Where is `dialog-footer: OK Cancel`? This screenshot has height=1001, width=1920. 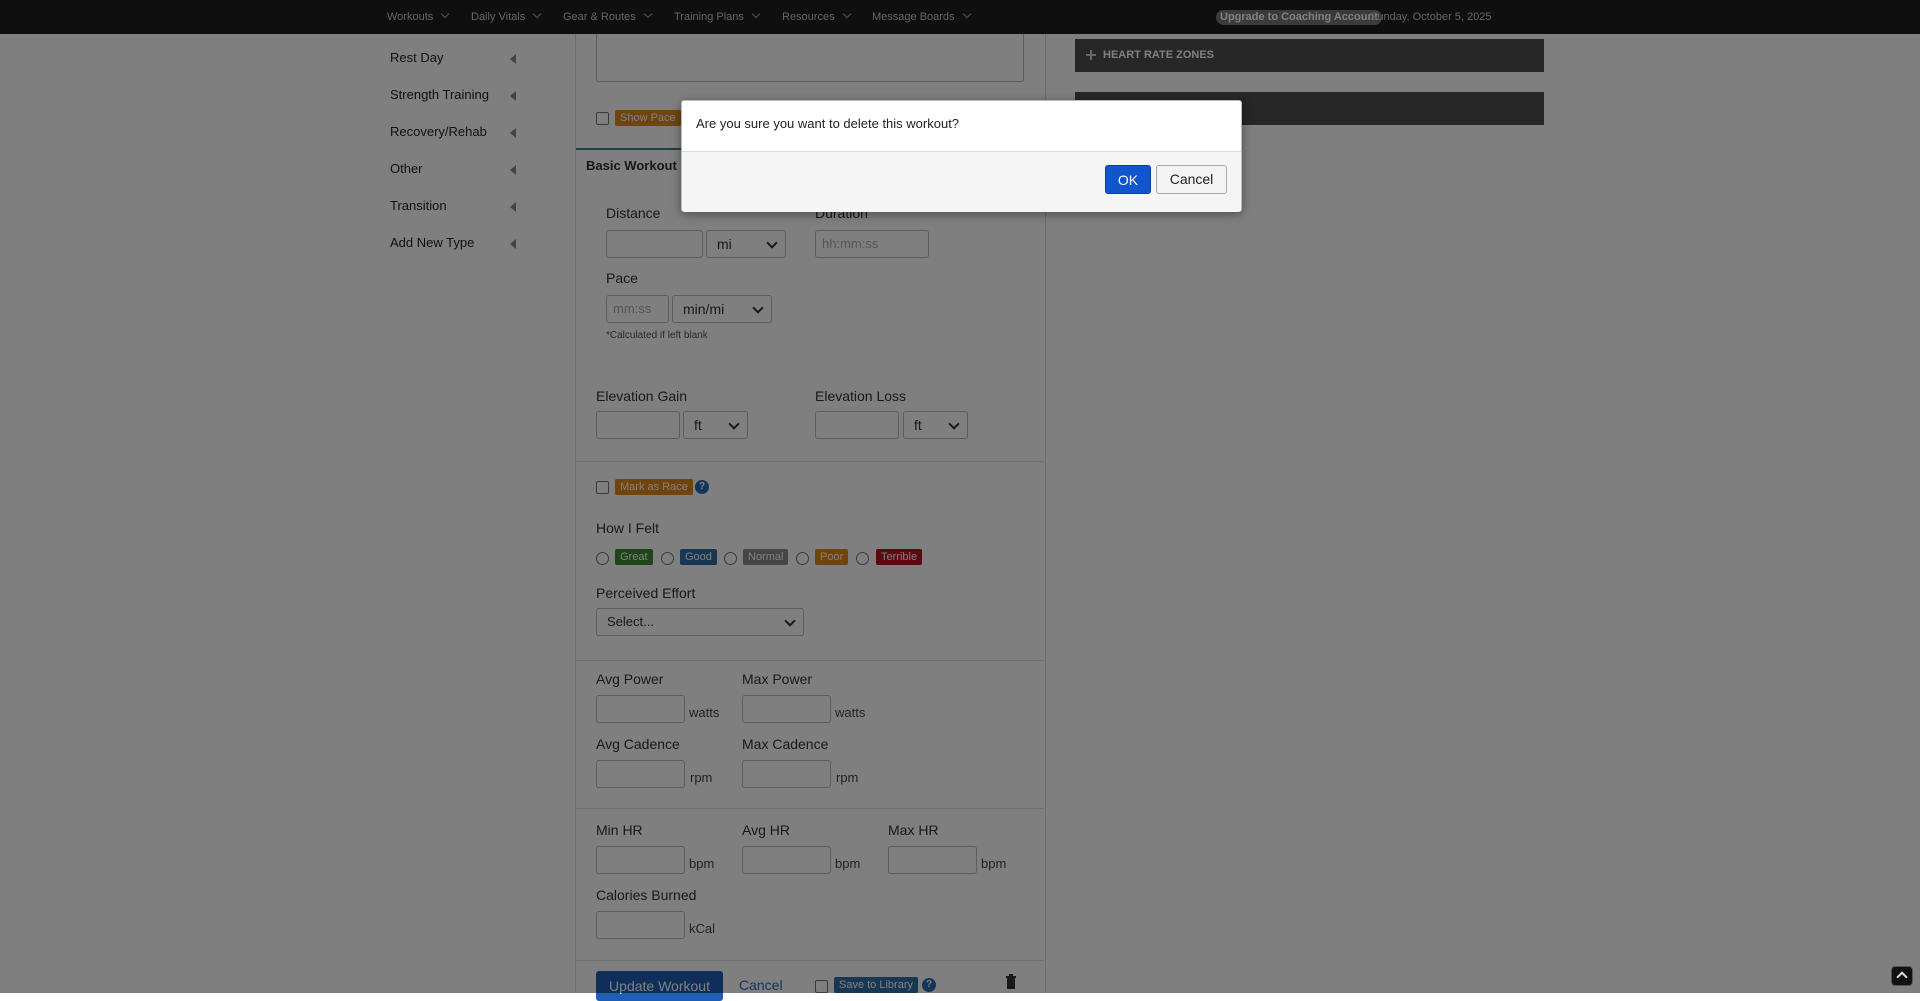 dialog-footer: OK Cancel is located at coordinates (961, 181).